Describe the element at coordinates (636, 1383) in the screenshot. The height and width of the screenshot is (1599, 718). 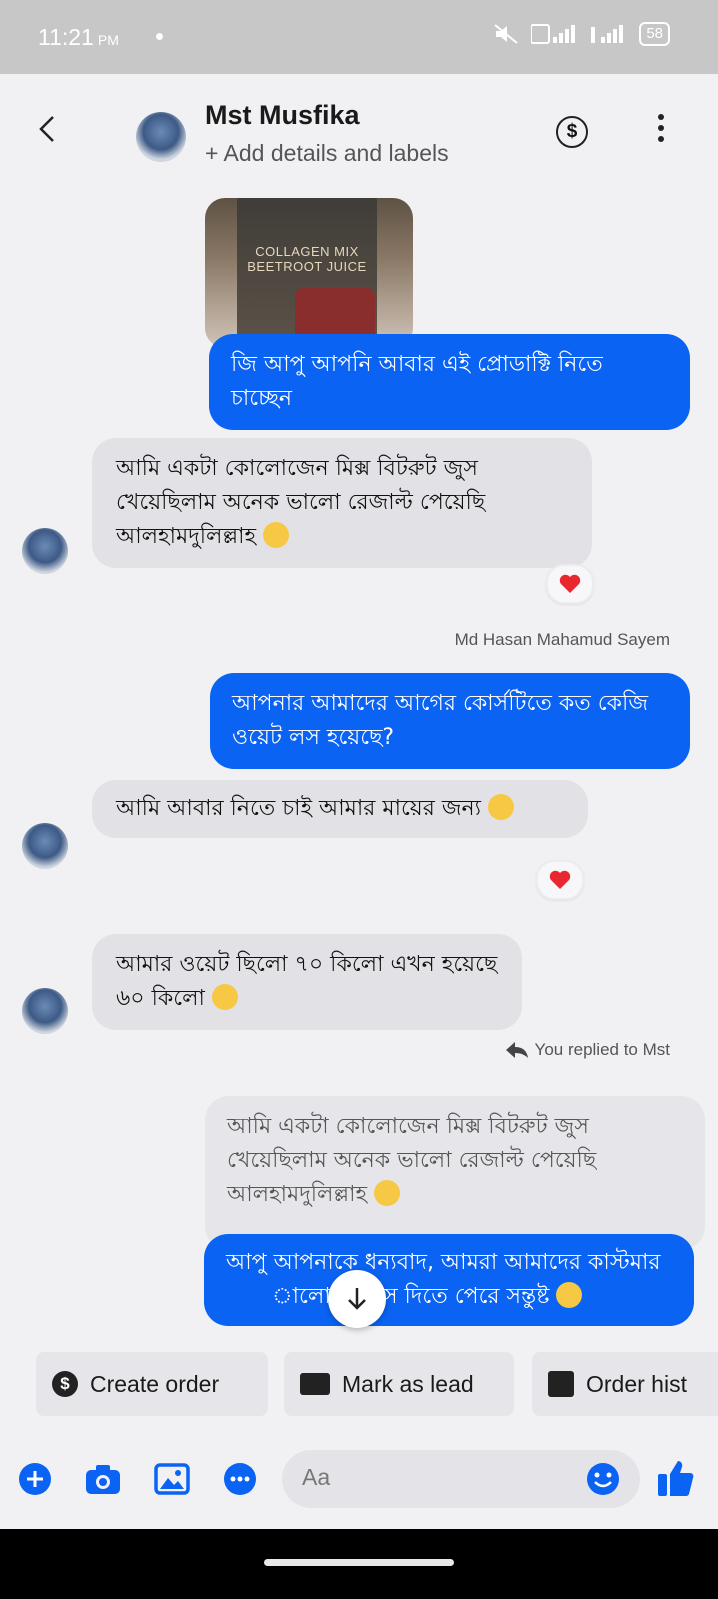
I see `chip-label: Order hist` at that location.